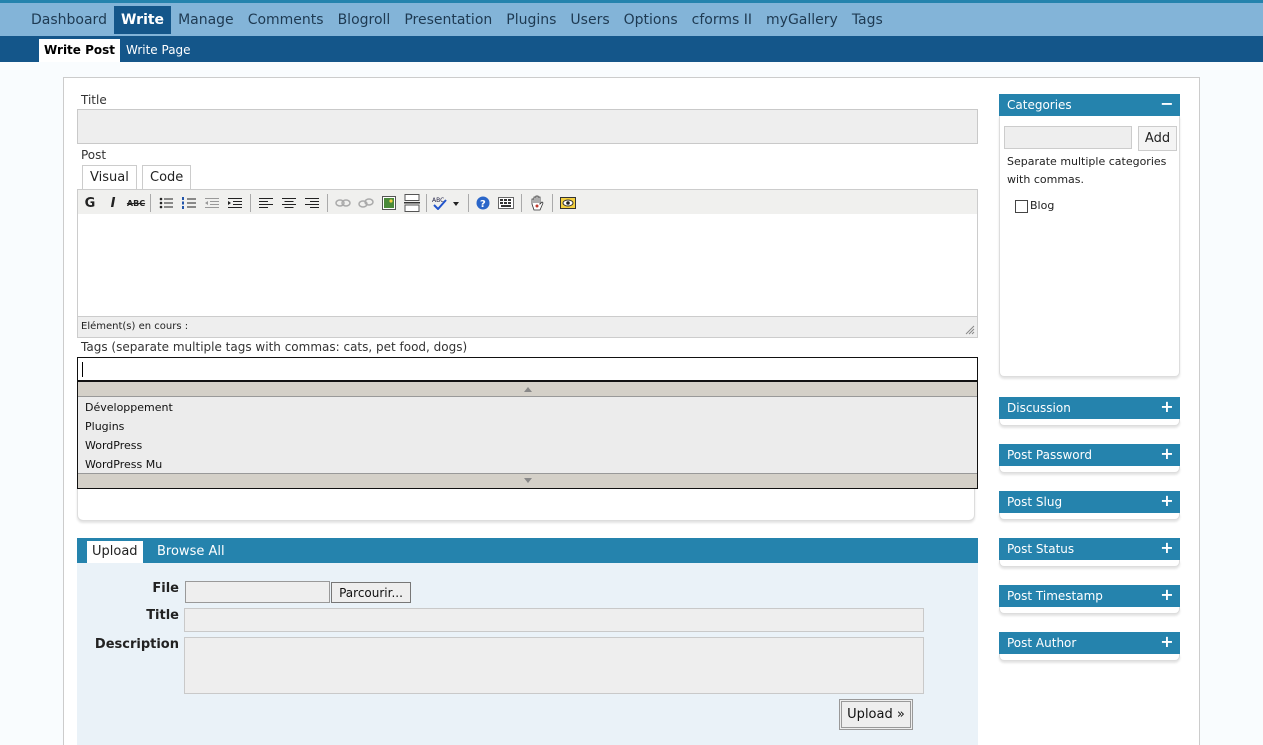 The image size is (1263, 745). Describe the element at coordinates (526, 503) in the screenshot. I see `hidden-box` at that location.